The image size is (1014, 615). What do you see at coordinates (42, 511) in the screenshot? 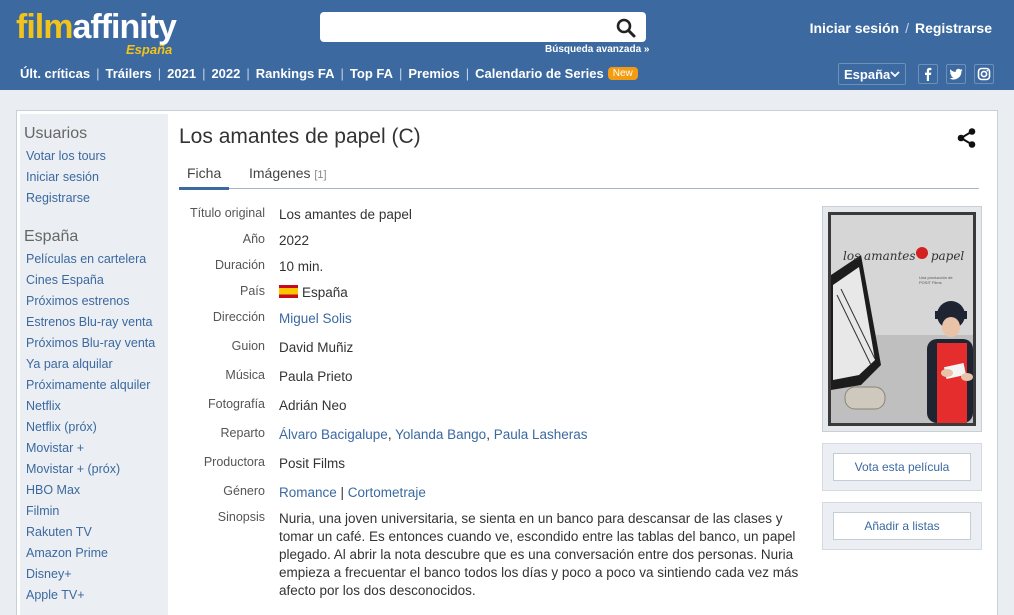
I see `sidebar-item-filmin: Filmin` at bounding box center [42, 511].